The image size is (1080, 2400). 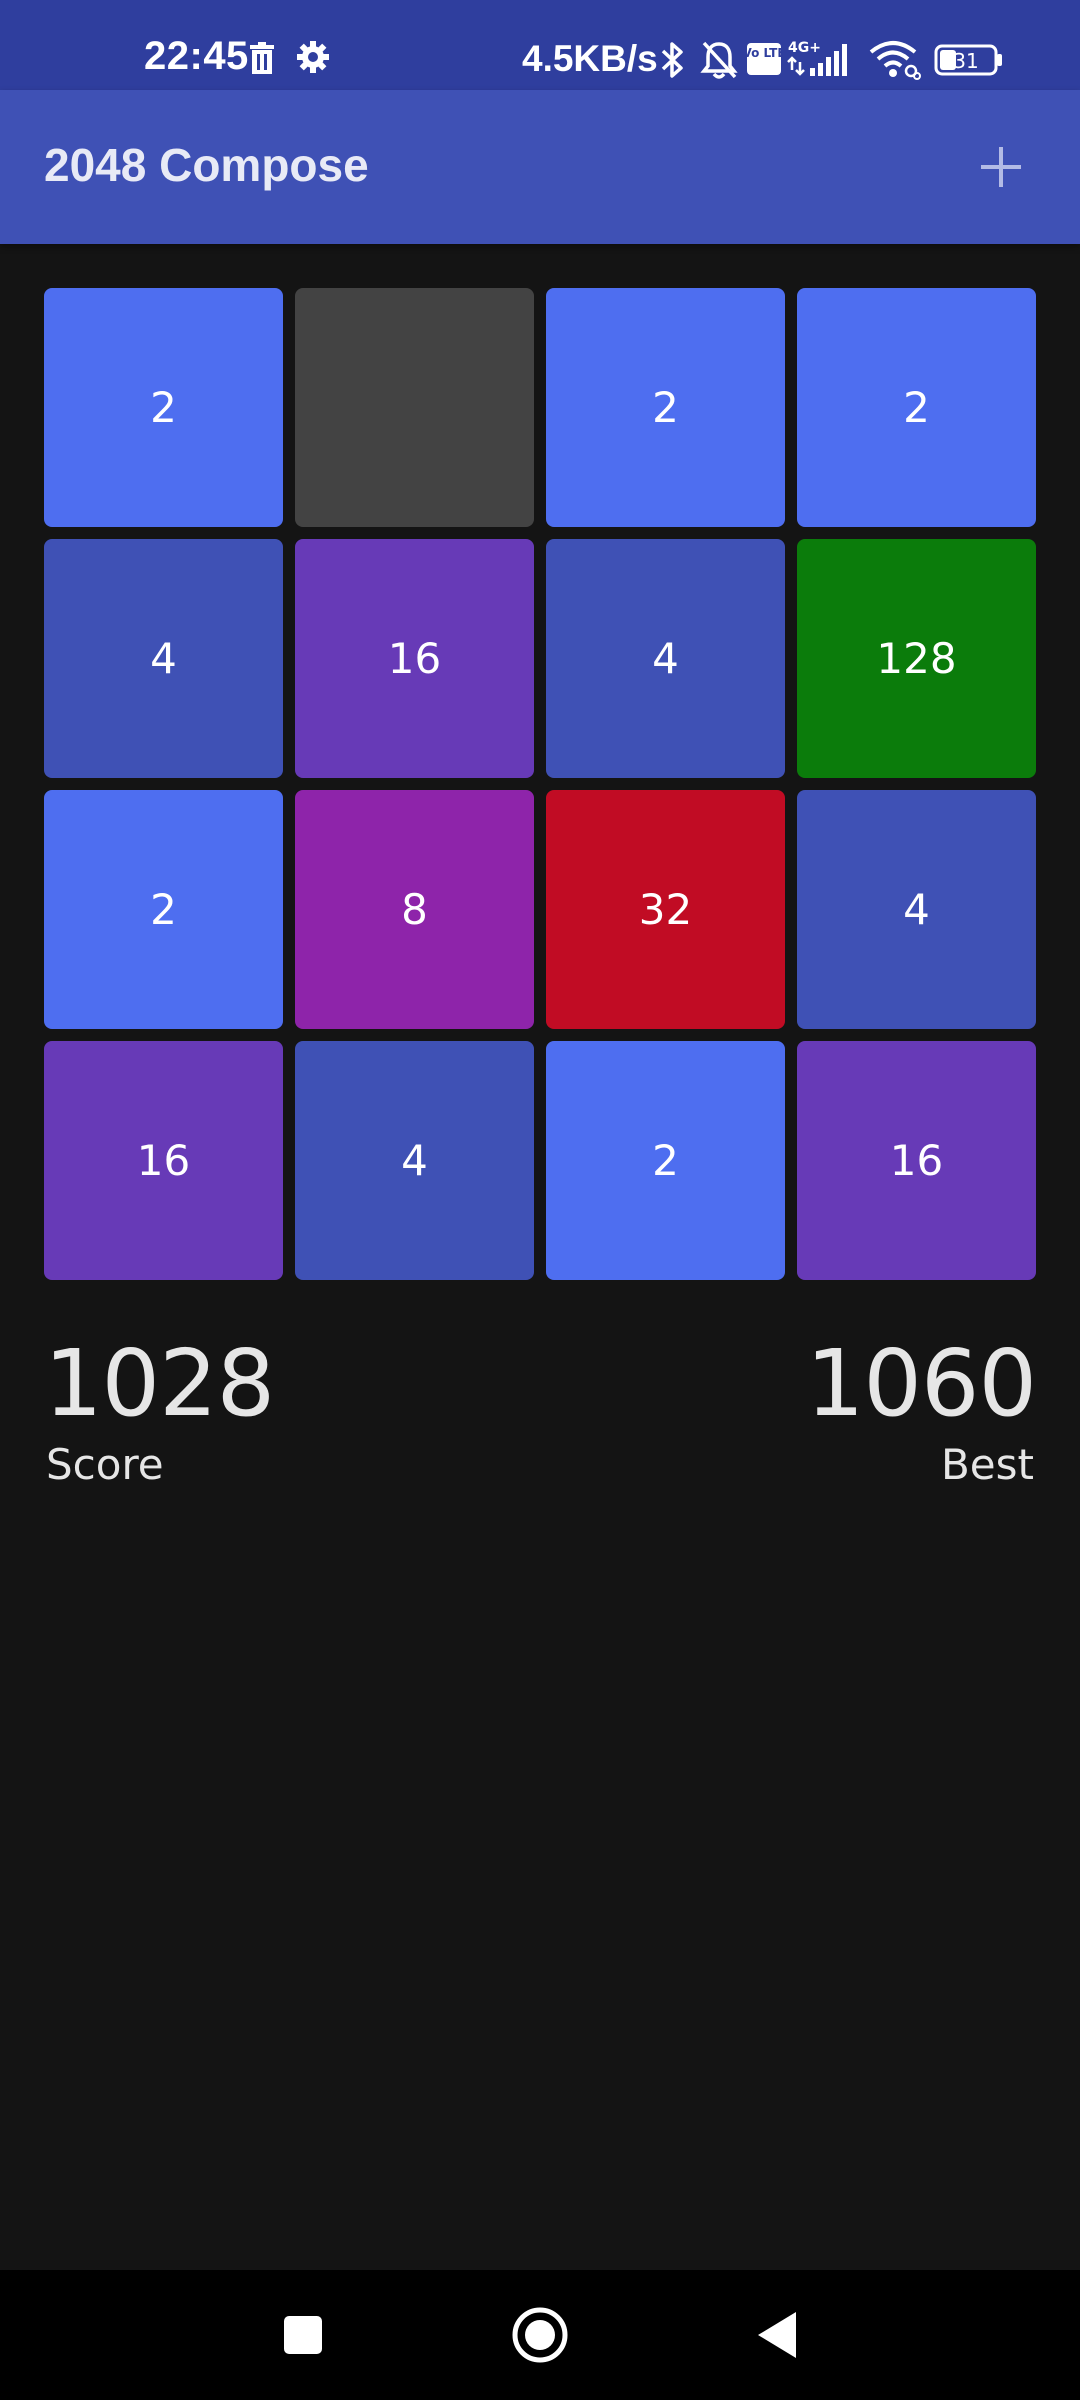 I want to click on recents-button, so click(x=303, y=2335).